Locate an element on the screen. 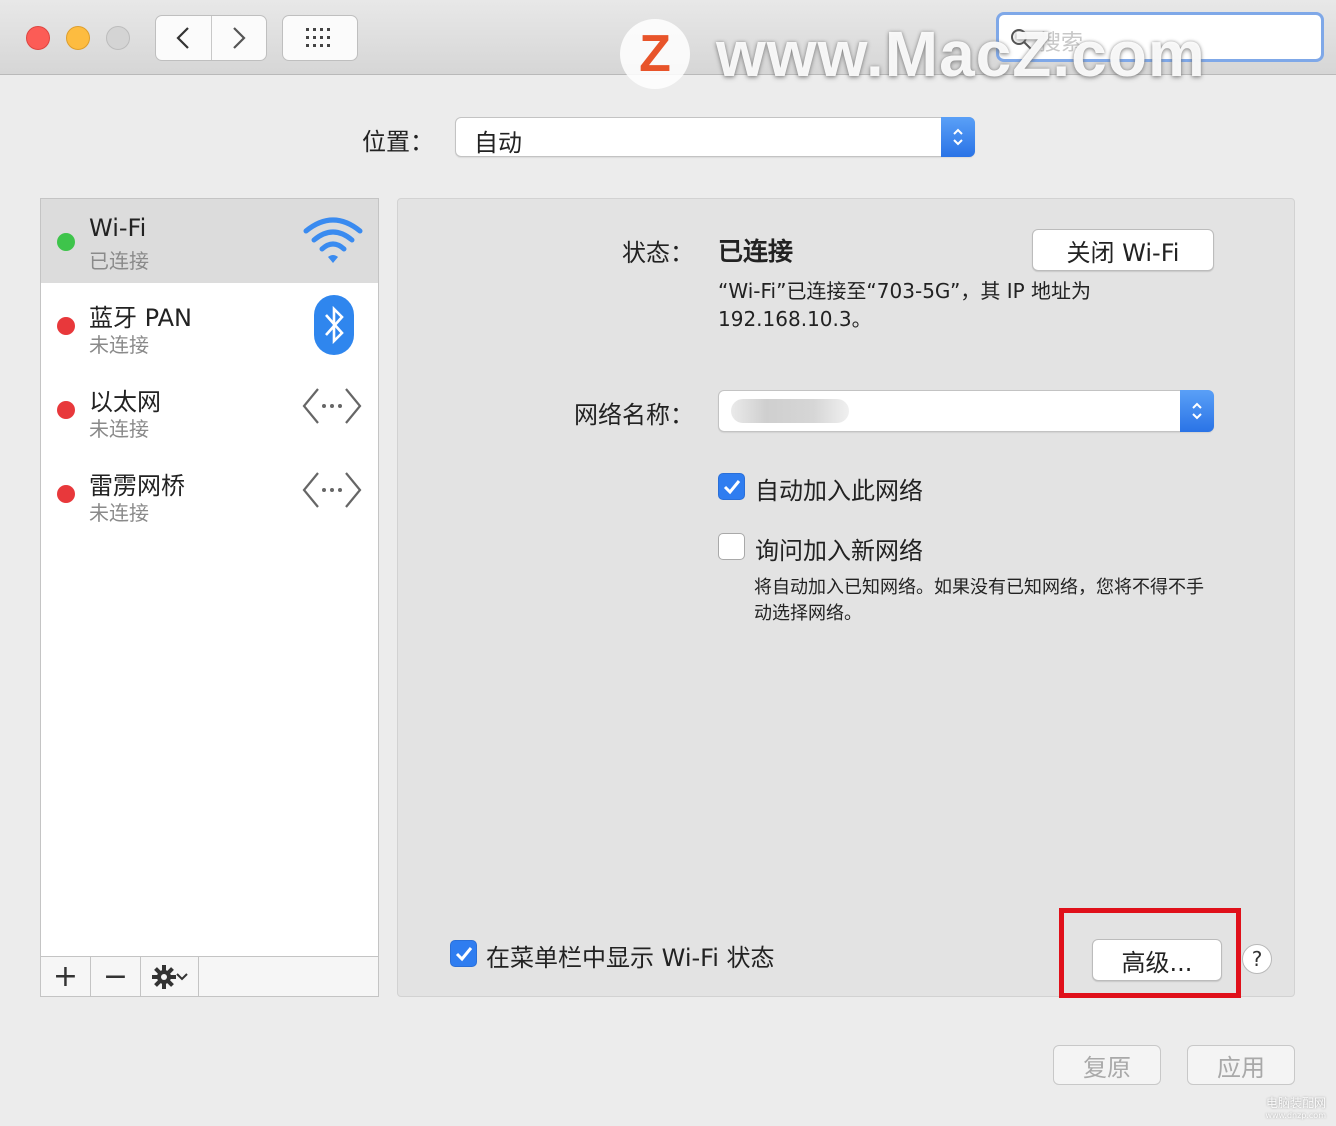 The image size is (1336, 1126). status-value: 已连接 is located at coordinates (756, 251).